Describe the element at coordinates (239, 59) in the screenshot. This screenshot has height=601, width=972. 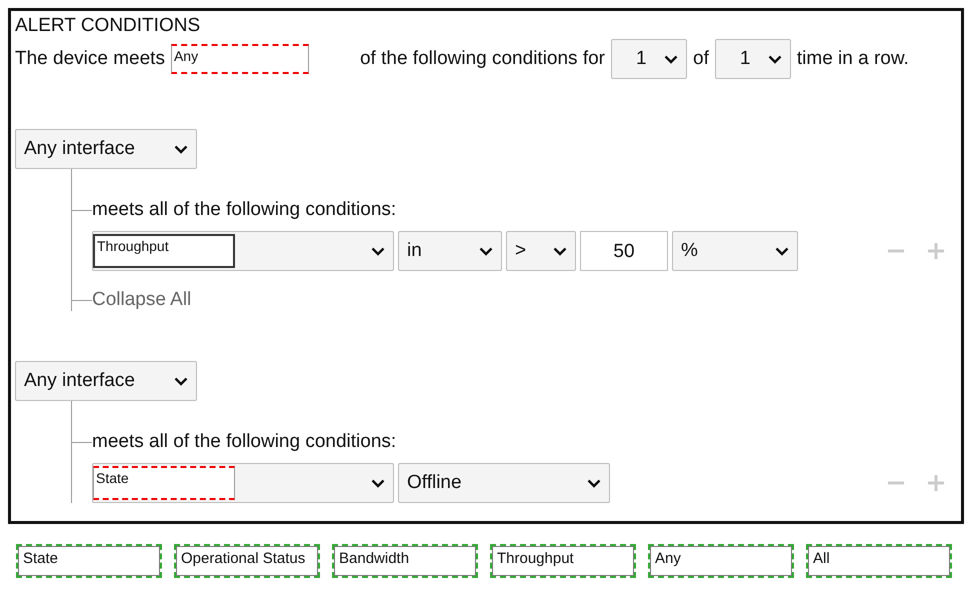
I see `drop-target: Any` at that location.